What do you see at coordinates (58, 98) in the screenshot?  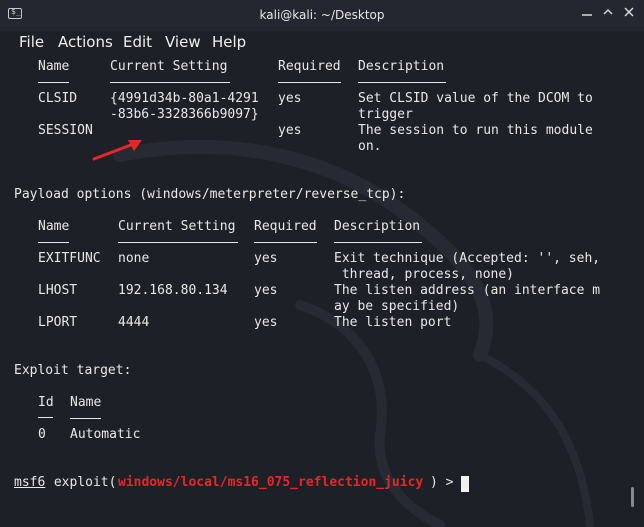 I see `option-name: CLSID` at bounding box center [58, 98].